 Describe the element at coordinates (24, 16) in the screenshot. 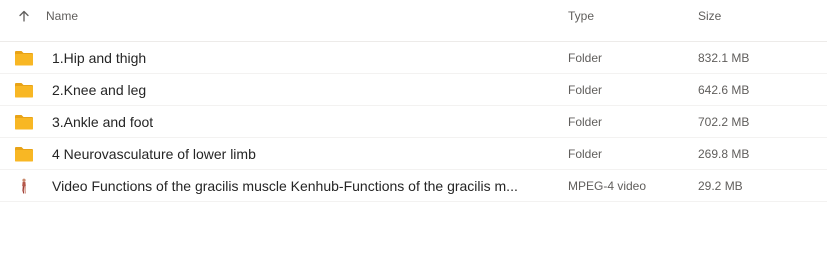

I see `arrow-up-icon` at that location.